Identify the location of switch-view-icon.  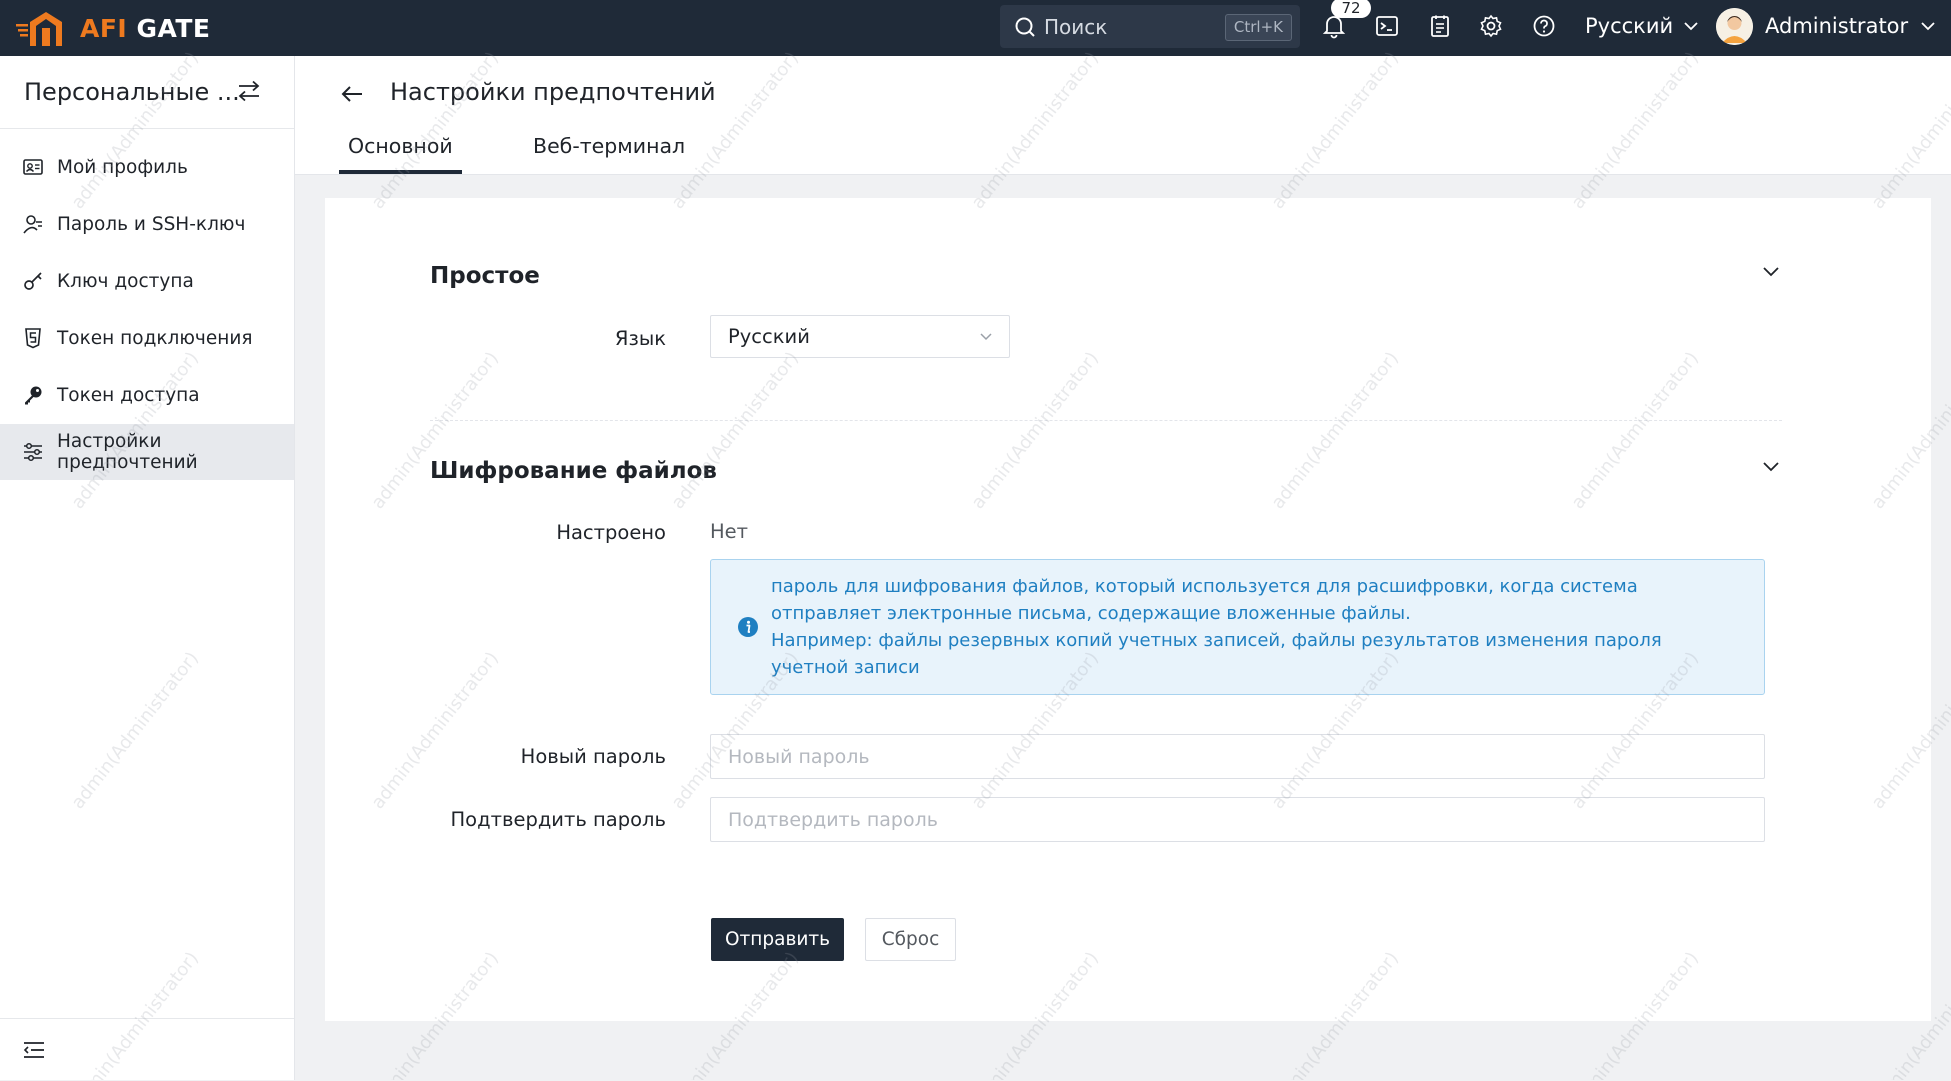
(249, 91).